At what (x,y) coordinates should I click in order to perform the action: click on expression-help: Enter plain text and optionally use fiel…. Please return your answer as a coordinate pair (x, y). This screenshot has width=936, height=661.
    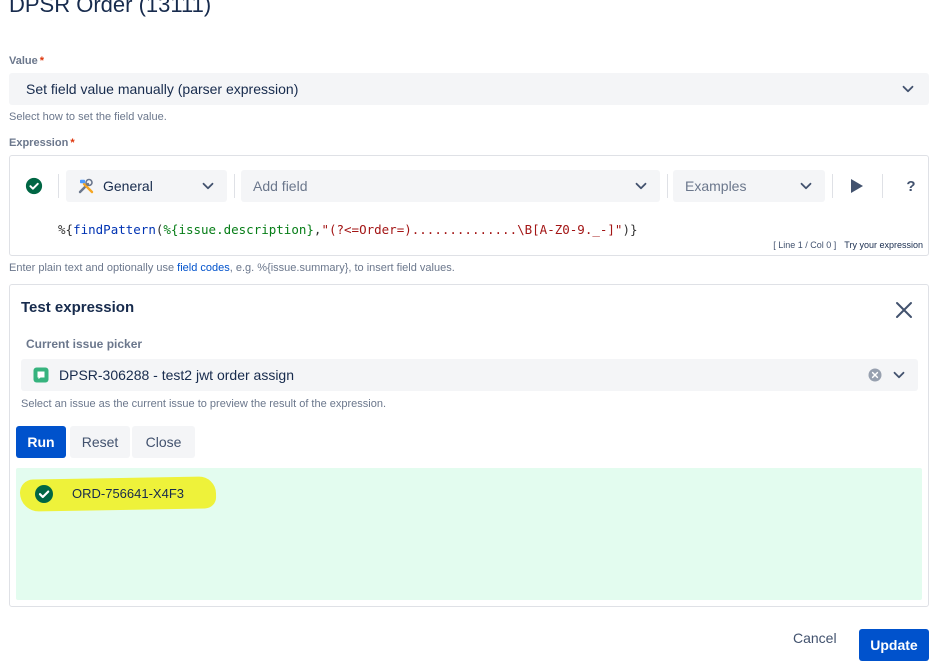
    Looking at the image, I should click on (232, 268).